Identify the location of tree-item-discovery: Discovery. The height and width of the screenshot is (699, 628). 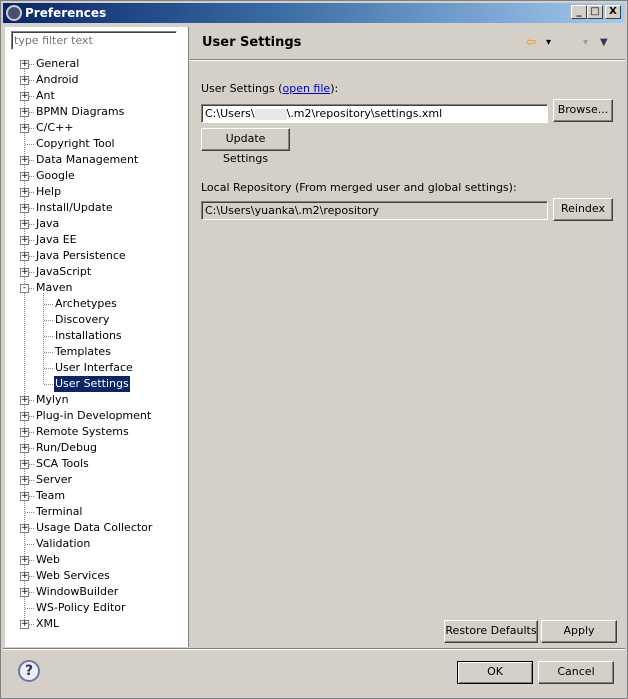
(97, 320).